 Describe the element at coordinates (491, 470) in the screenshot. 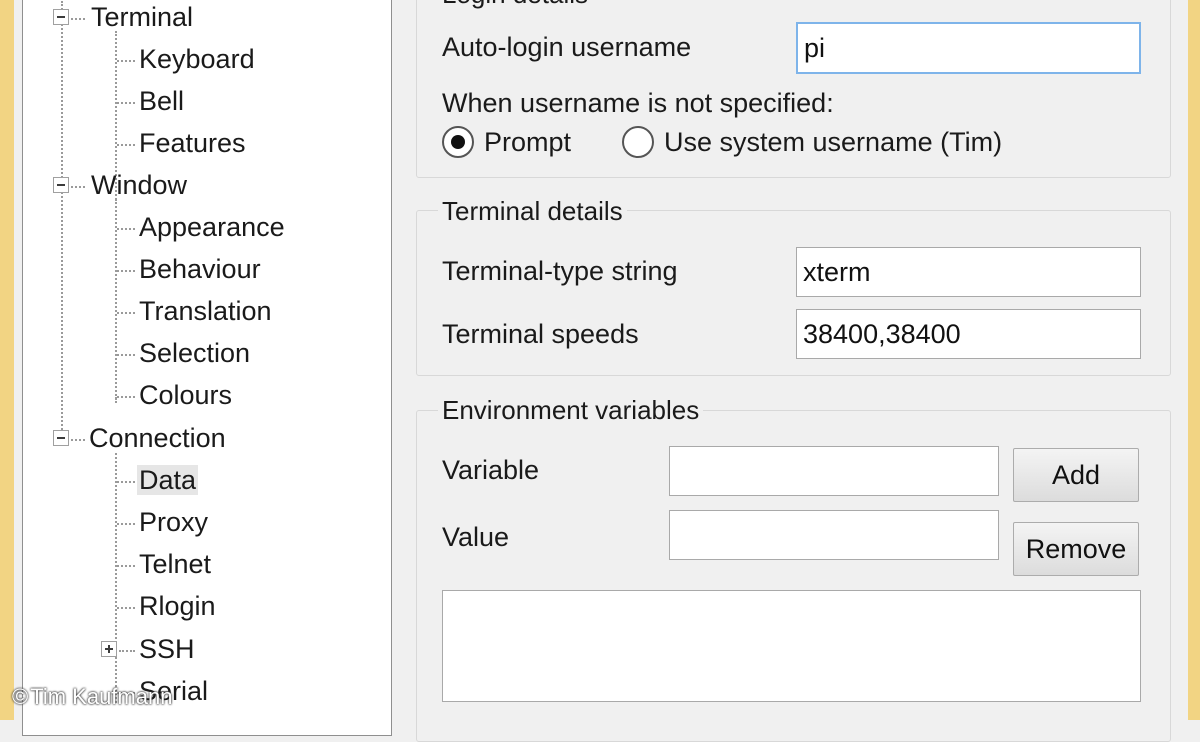

I see `variable-label: Variable` at that location.